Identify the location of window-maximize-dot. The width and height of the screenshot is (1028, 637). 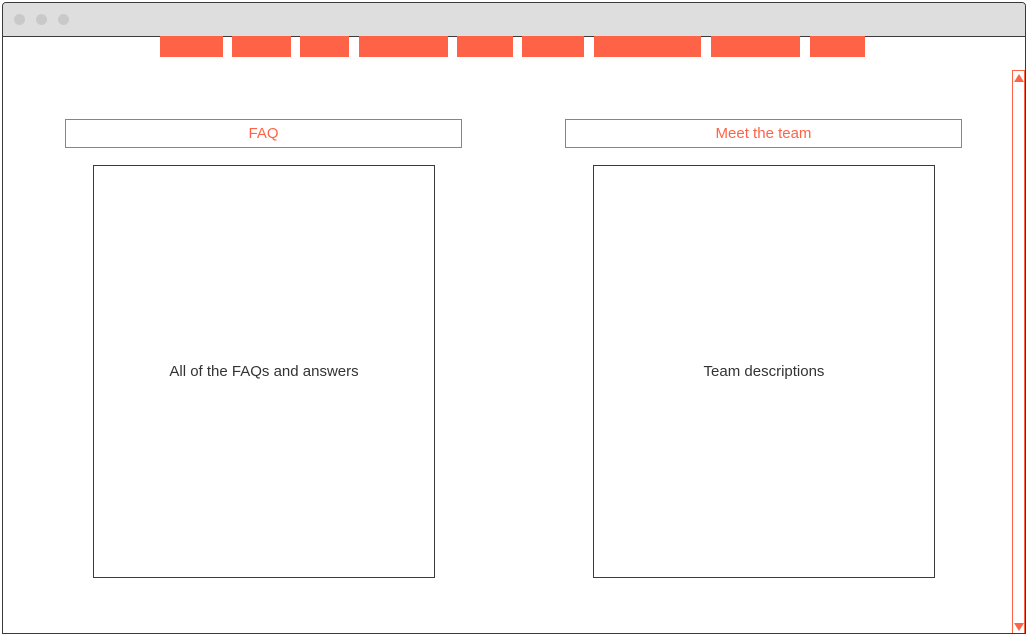
(63, 19).